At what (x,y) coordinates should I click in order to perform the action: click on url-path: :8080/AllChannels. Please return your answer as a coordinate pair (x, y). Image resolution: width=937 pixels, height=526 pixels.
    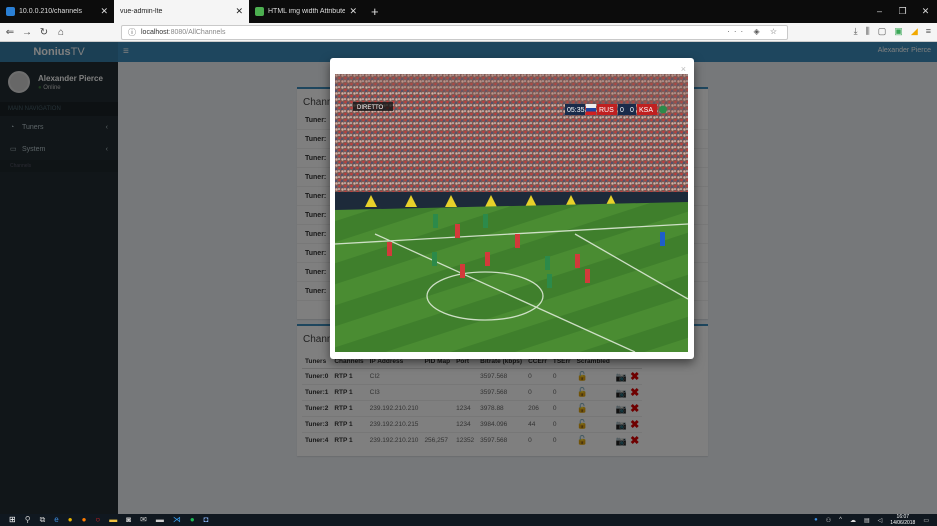
    Looking at the image, I should click on (197, 32).